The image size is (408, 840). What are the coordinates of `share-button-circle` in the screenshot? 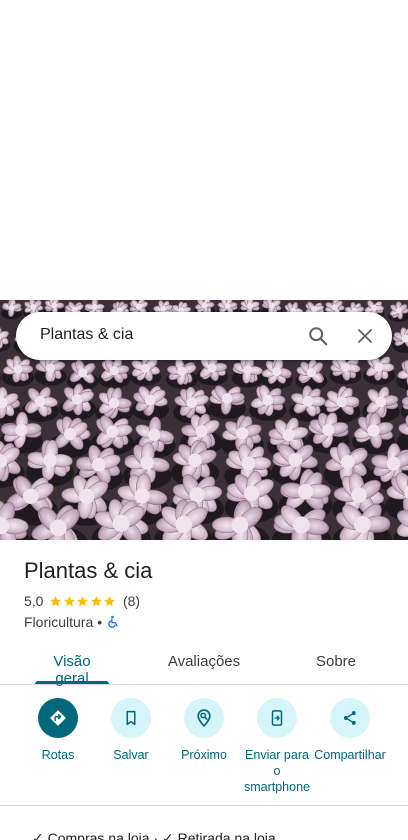 It's located at (350, 718).